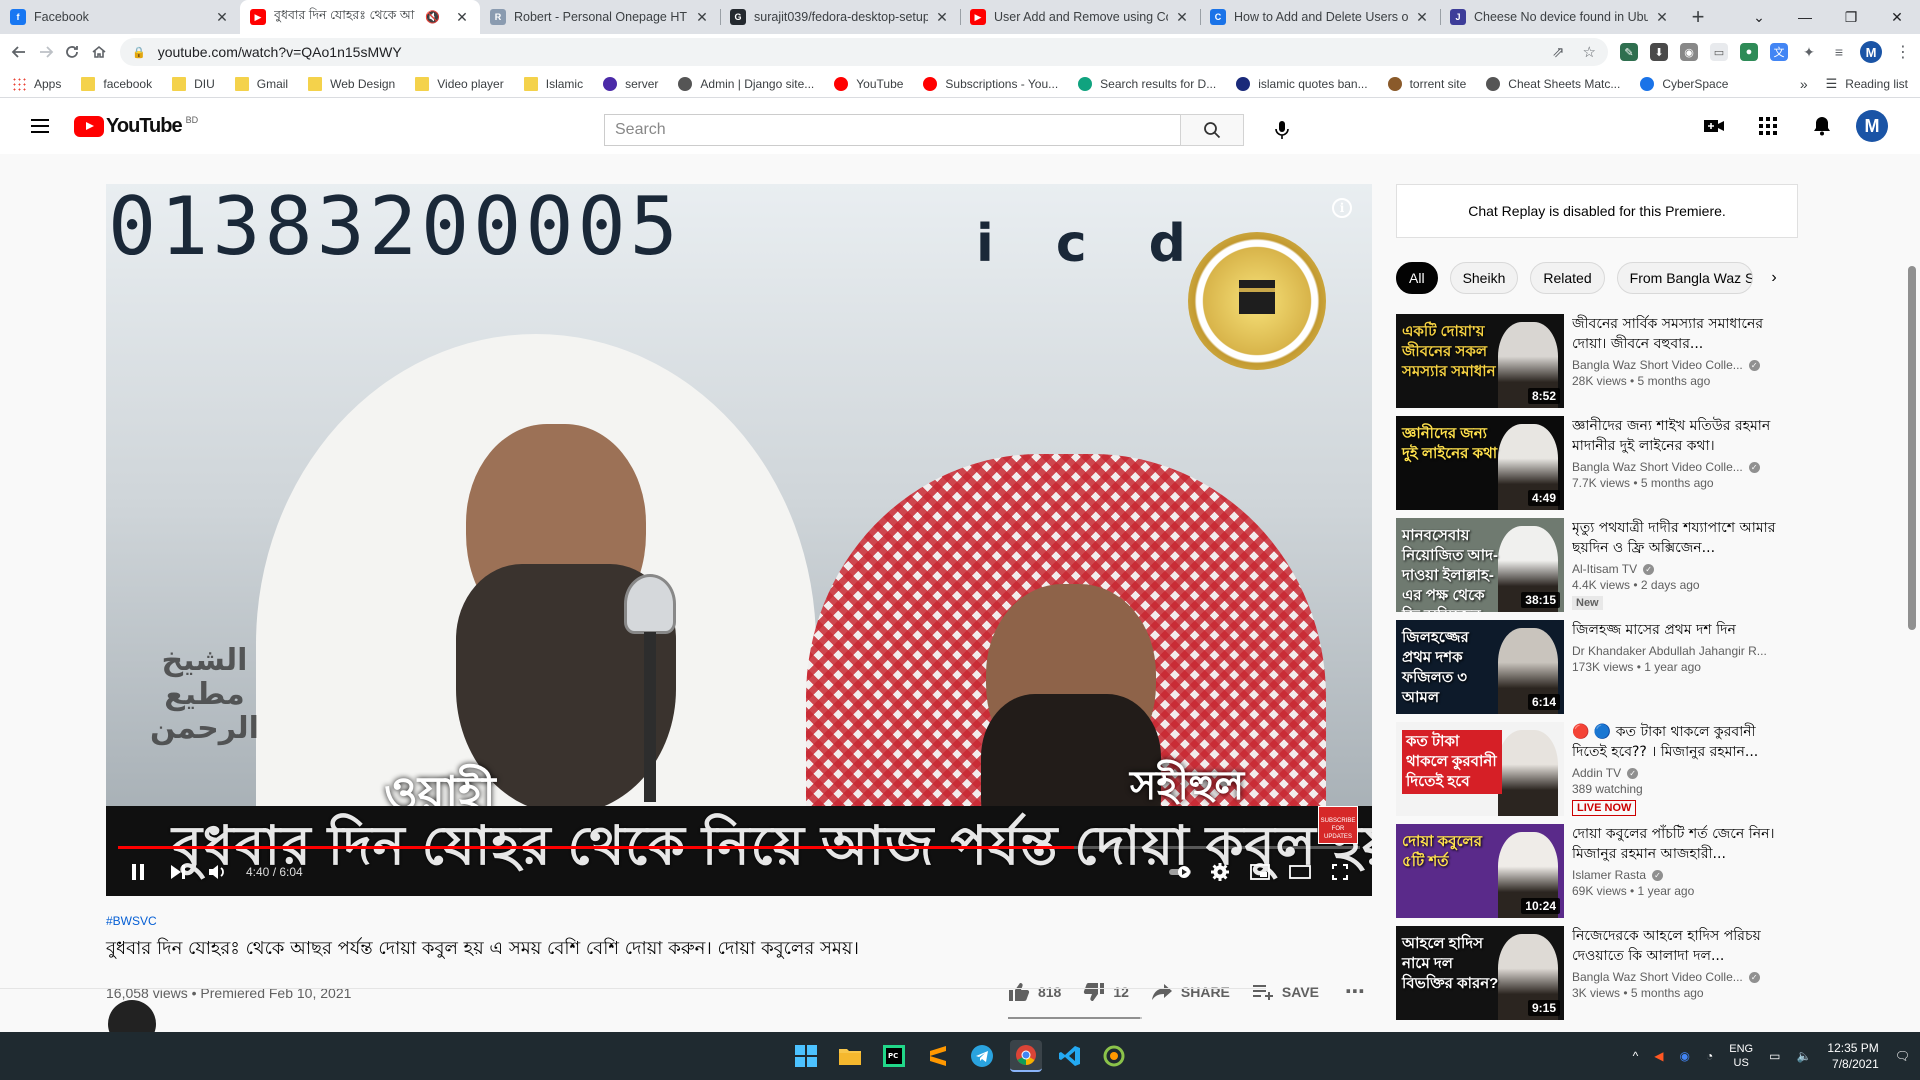 The image size is (1920, 1080). I want to click on maximize-button: ❐, so click(1851, 17).